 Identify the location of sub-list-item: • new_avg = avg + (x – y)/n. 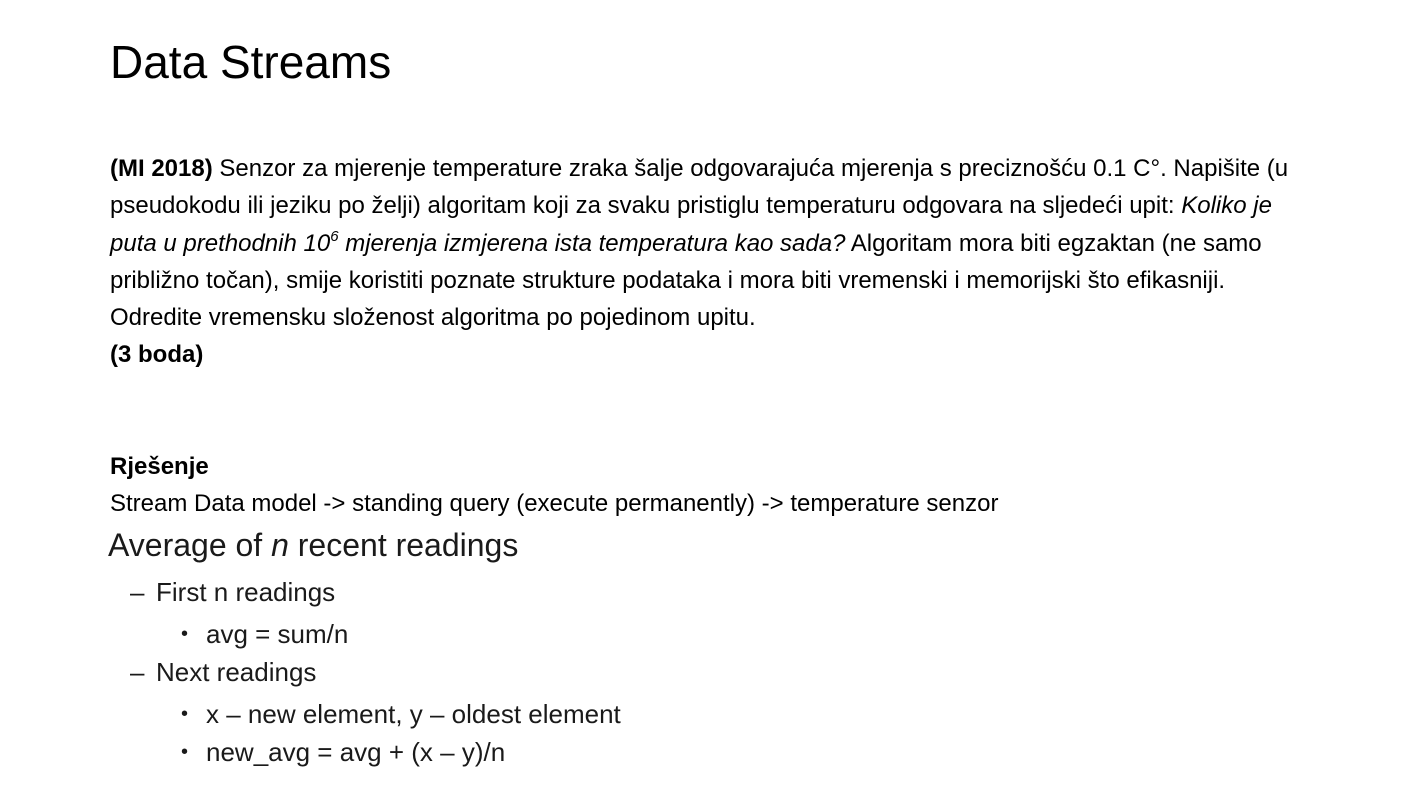
(364, 752).